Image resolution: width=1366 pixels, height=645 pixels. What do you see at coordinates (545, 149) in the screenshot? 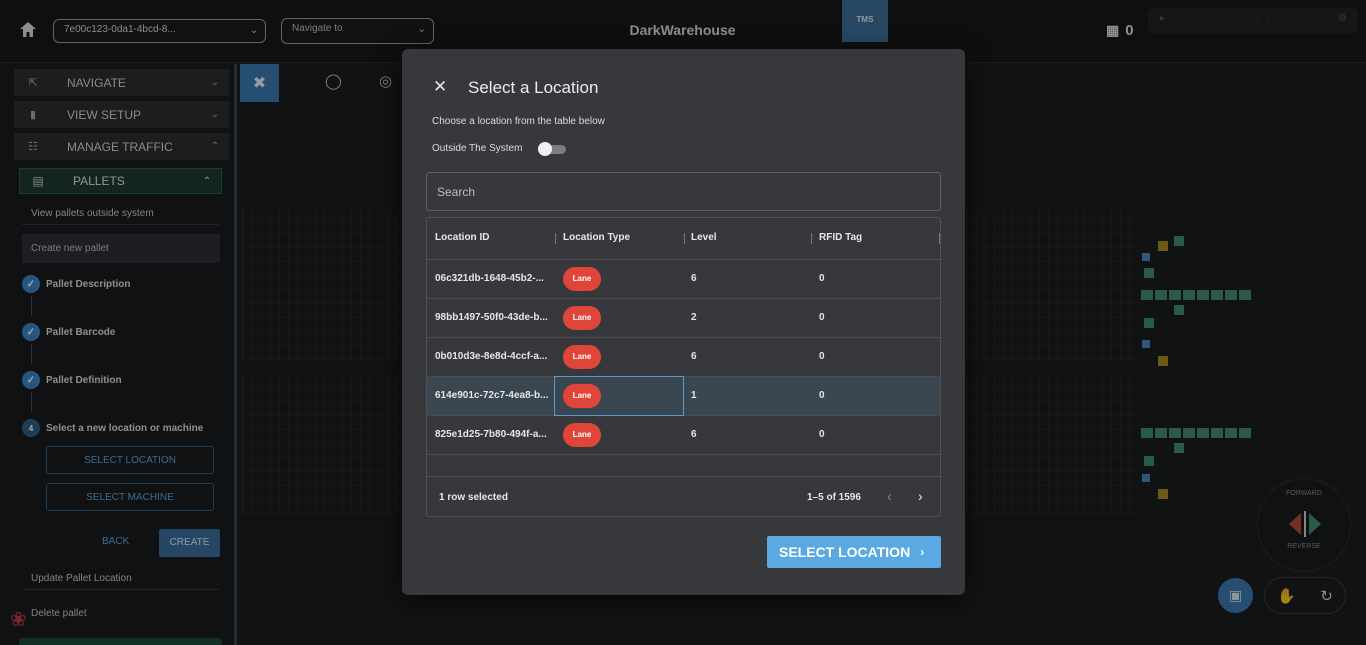
I see `toggle-knob` at bounding box center [545, 149].